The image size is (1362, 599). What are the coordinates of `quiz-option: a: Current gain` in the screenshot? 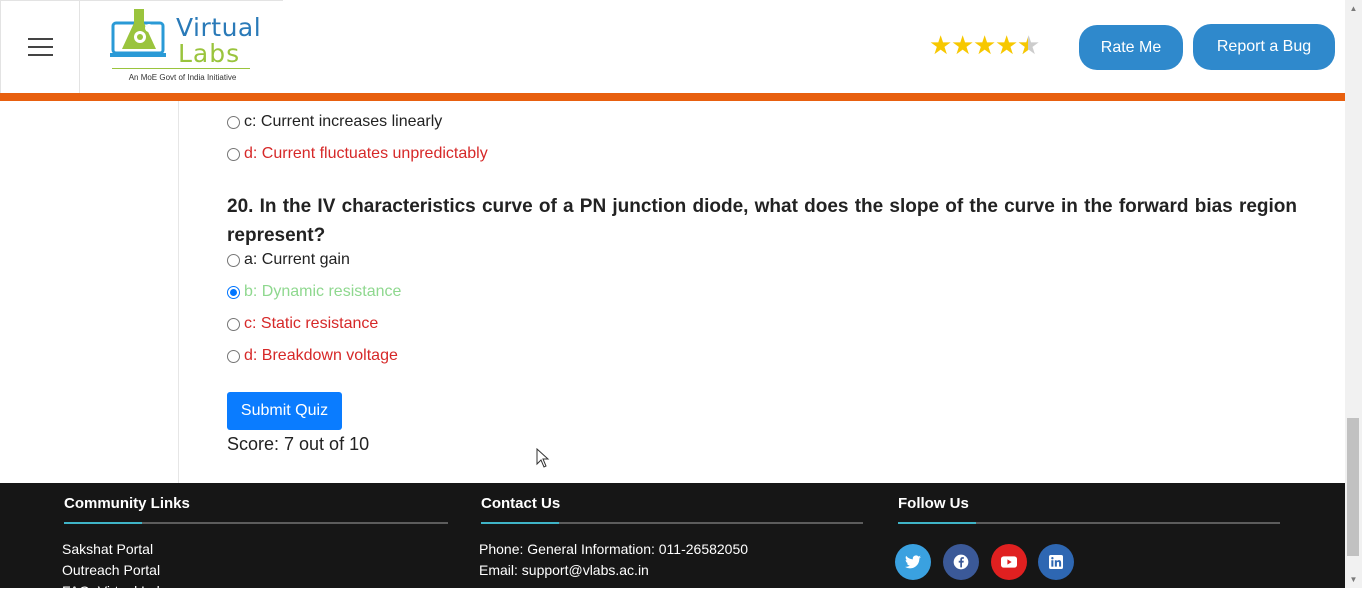 It's located at (288, 260).